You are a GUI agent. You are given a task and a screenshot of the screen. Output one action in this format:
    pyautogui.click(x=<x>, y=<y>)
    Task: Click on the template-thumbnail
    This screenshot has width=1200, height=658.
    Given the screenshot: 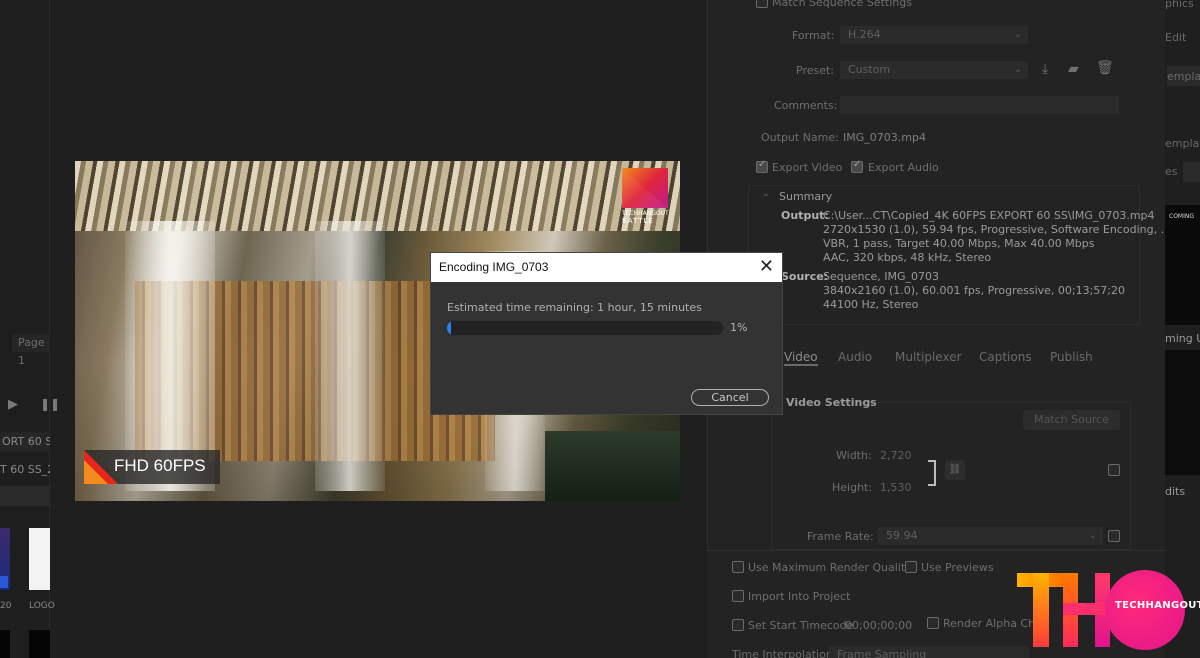 What is the action you would take?
    pyautogui.click(x=1182, y=412)
    